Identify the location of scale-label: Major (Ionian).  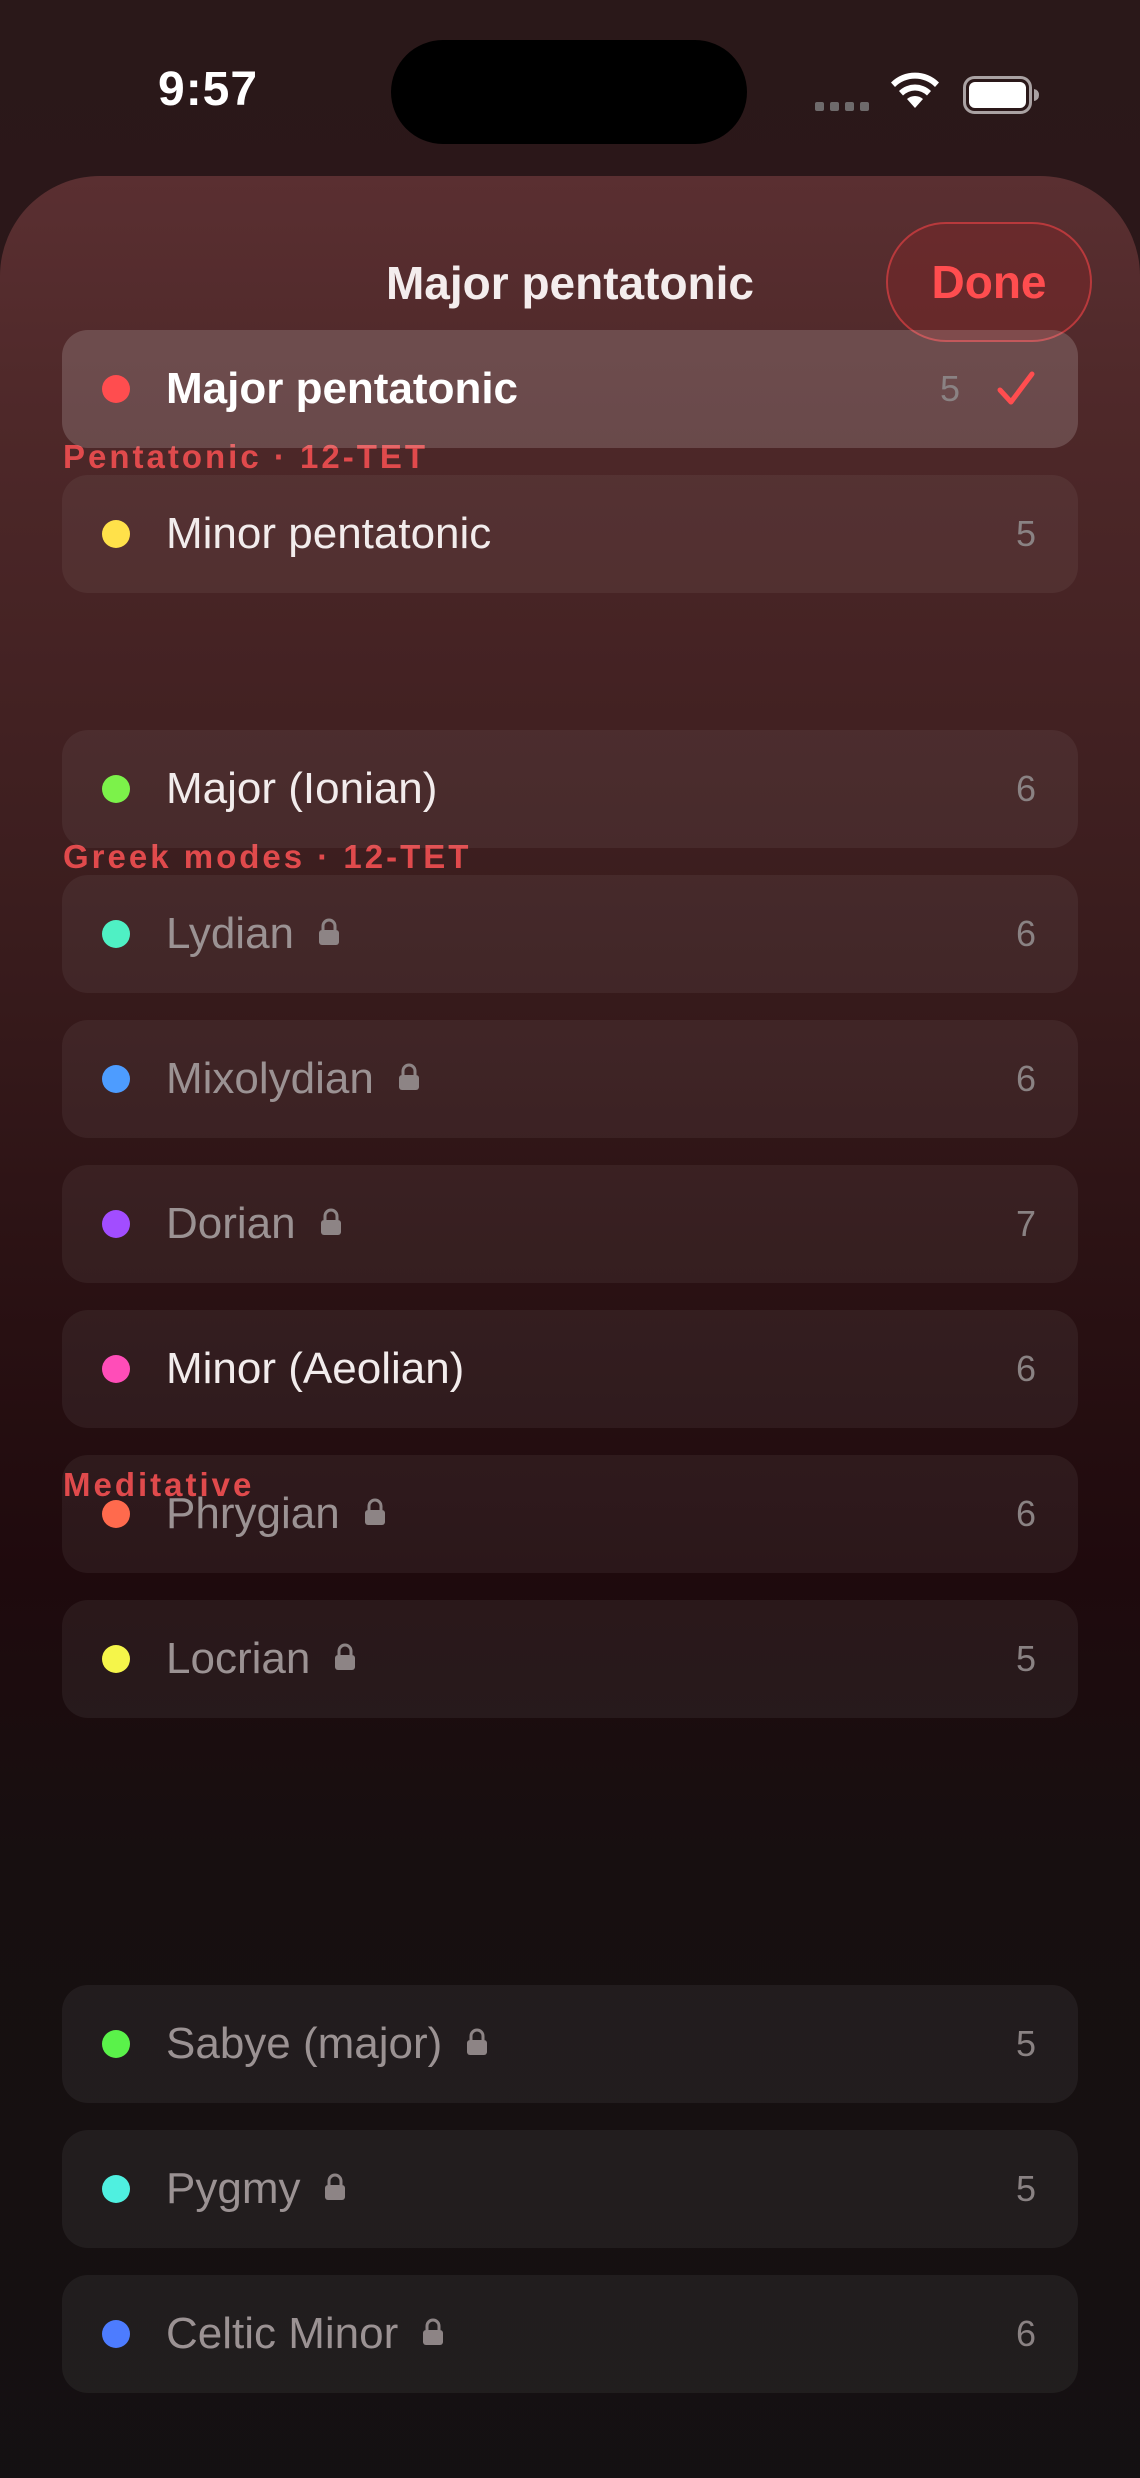
(301, 789).